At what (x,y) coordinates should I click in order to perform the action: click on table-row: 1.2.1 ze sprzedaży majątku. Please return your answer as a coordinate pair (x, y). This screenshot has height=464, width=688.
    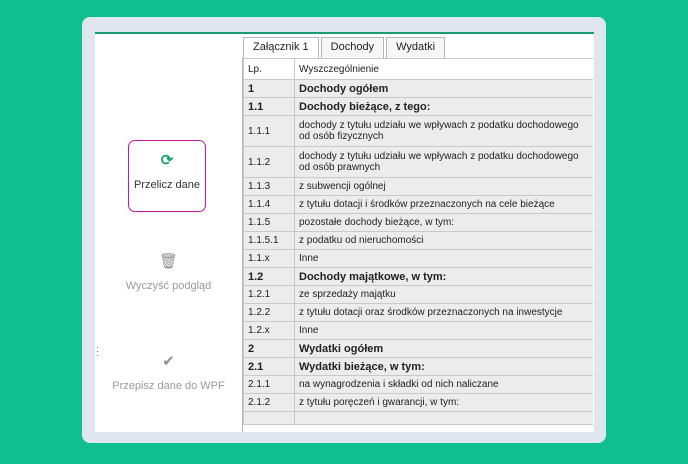
    Looking at the image, I should click on (418, 294).